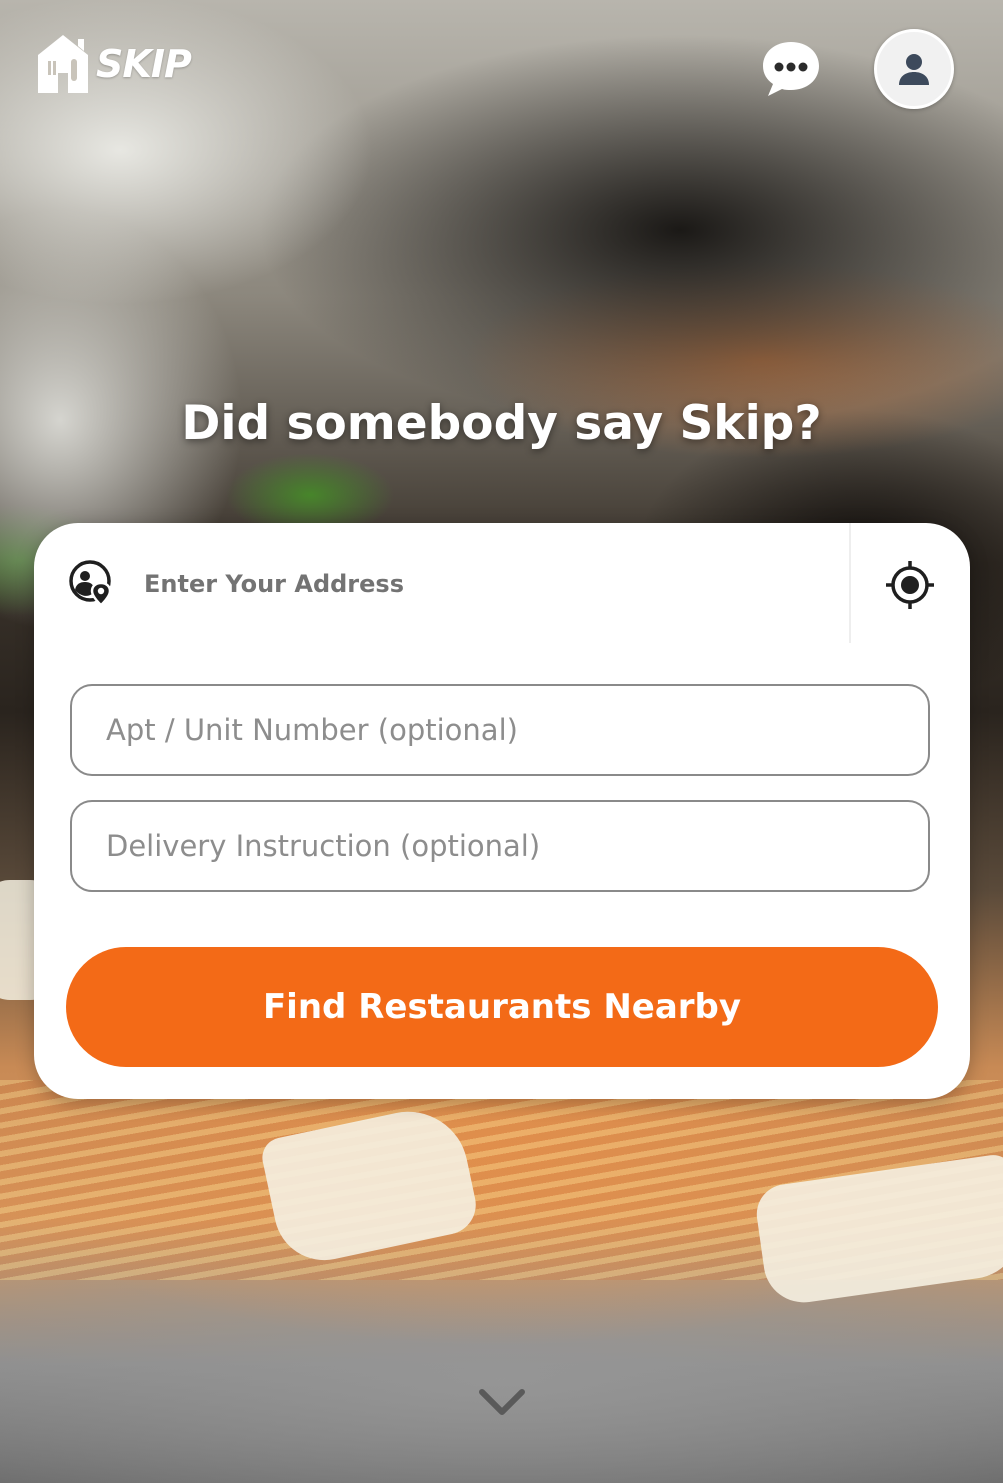 This screenshot has height=1483, width=1003. I want to click on address-row, so click(502, 583).